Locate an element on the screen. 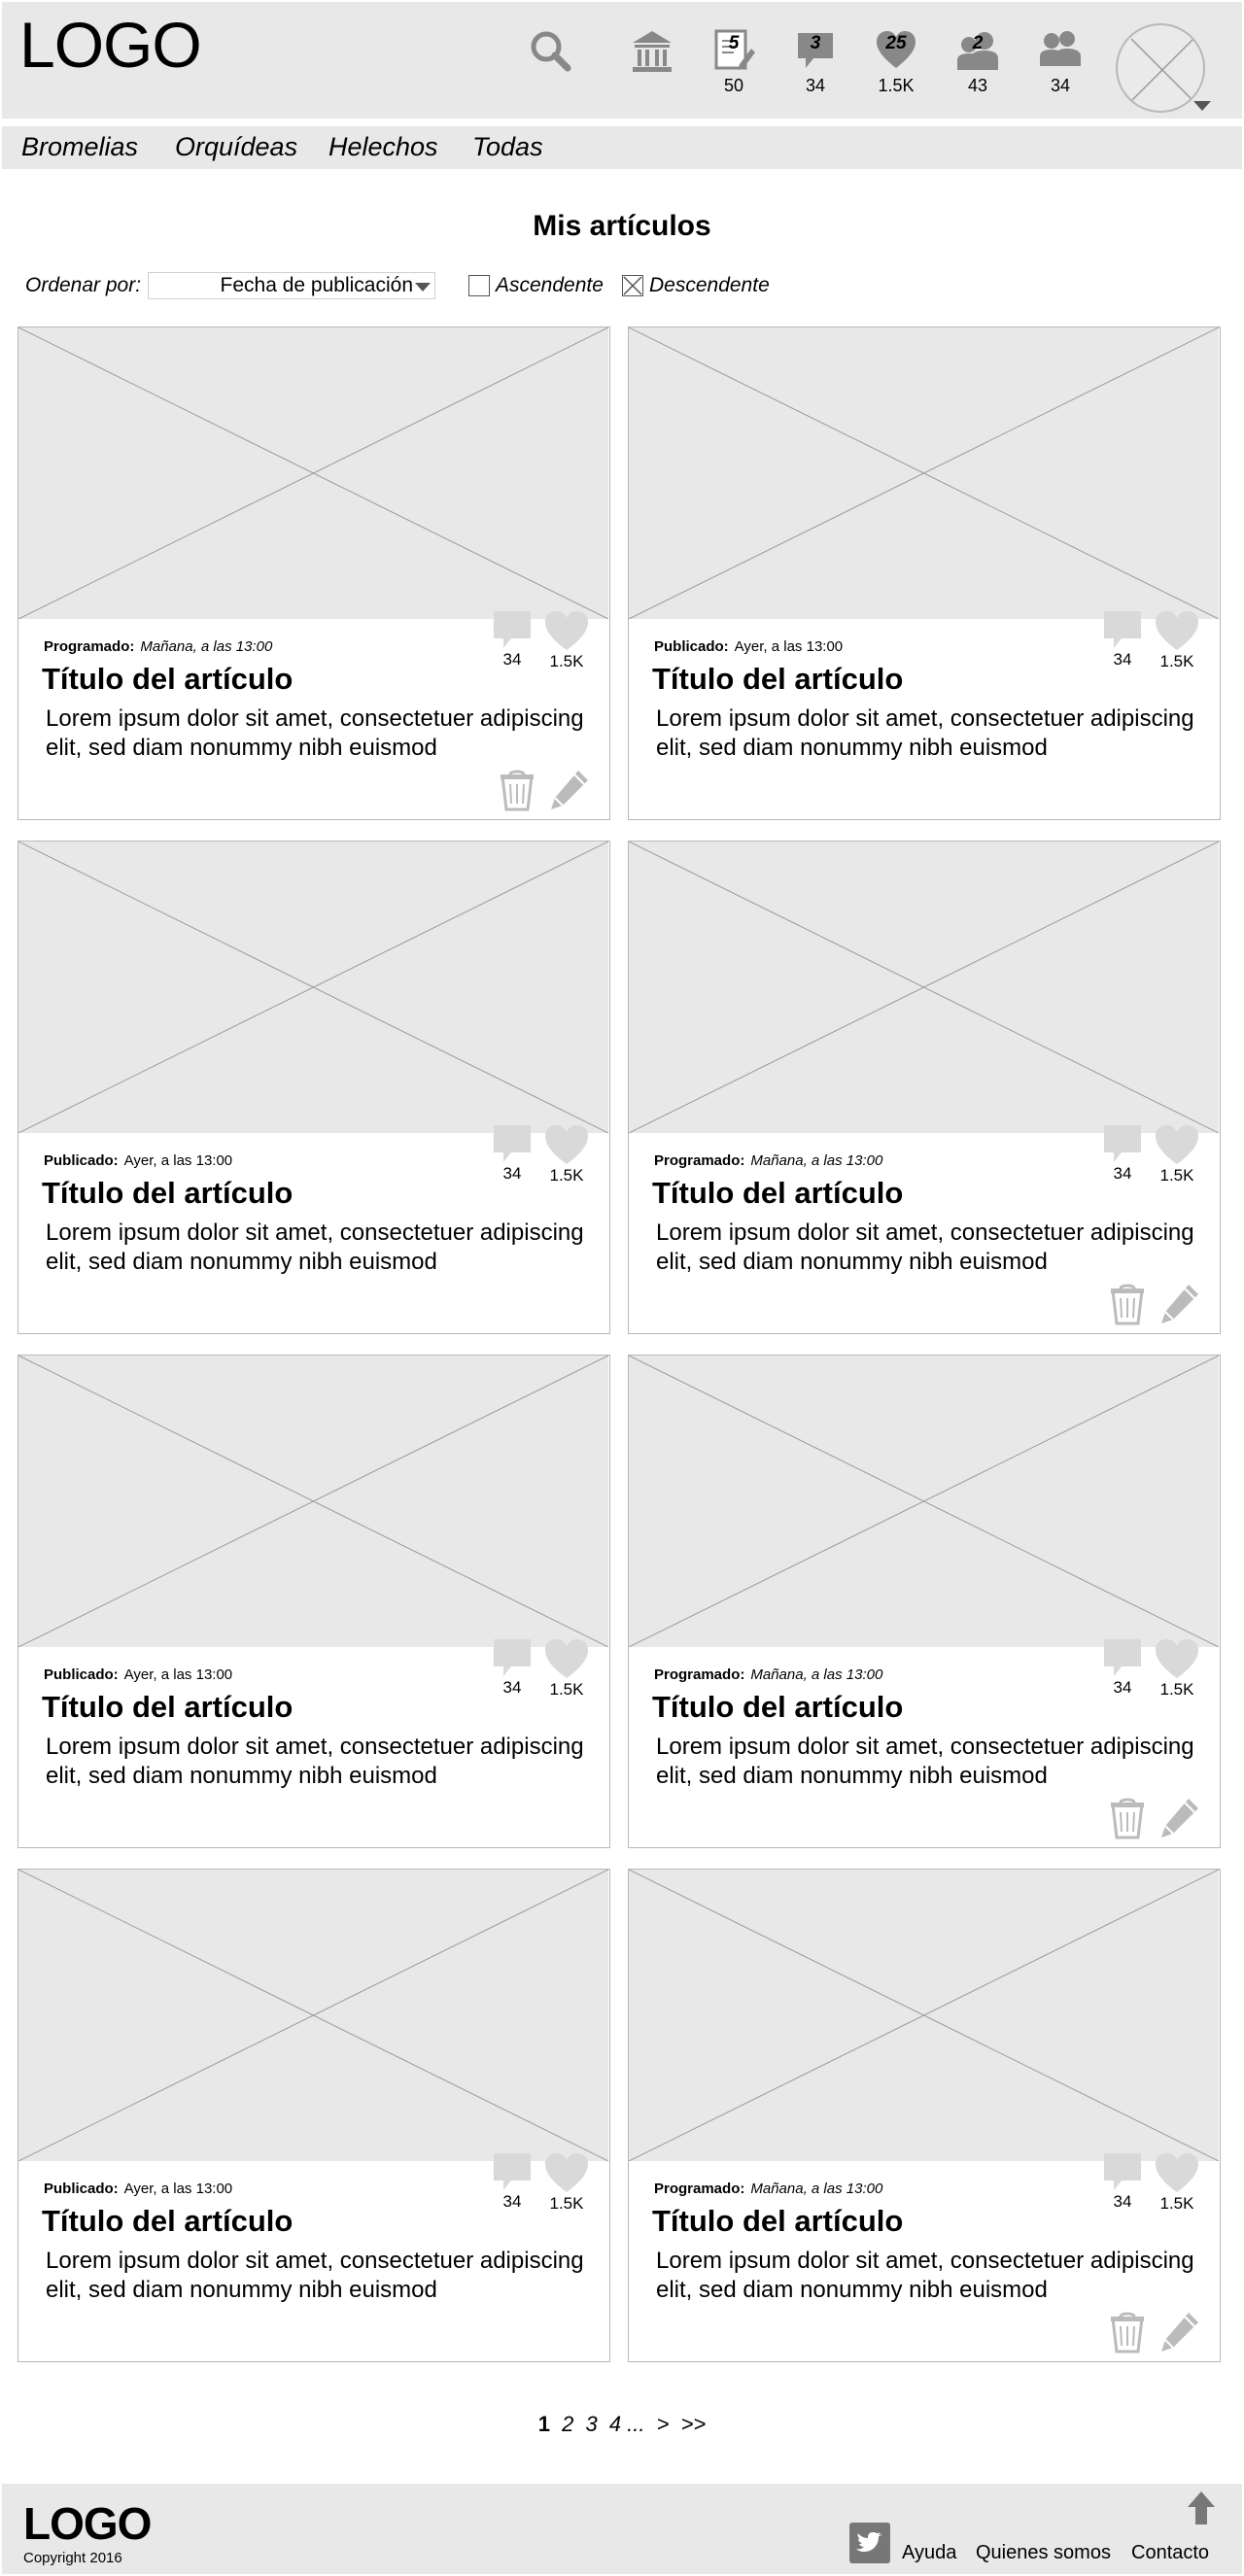  followers-icon: 2 43 is located at coordinates (977, 63).